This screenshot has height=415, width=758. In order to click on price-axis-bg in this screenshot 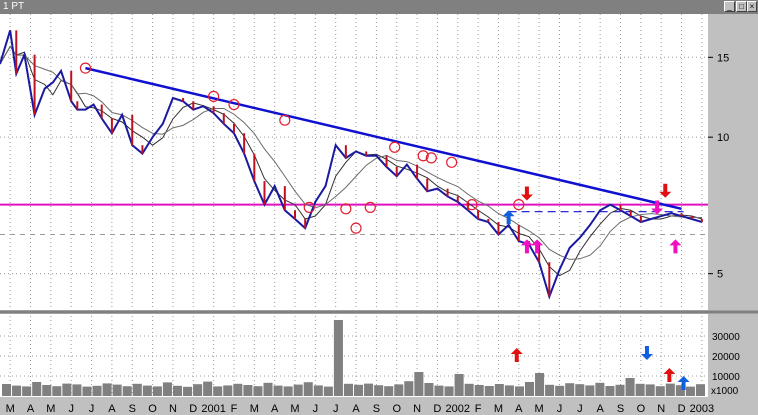, I will do `click(733, 162)`.